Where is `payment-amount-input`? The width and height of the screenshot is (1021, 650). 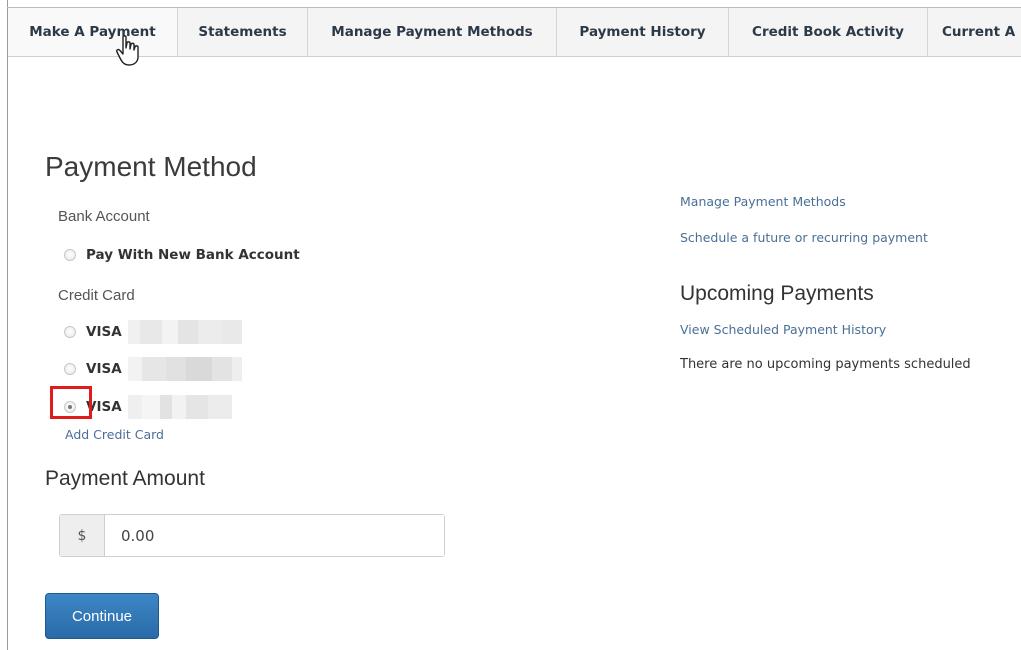 payment-amount-input is located at coordinates (274, 535).